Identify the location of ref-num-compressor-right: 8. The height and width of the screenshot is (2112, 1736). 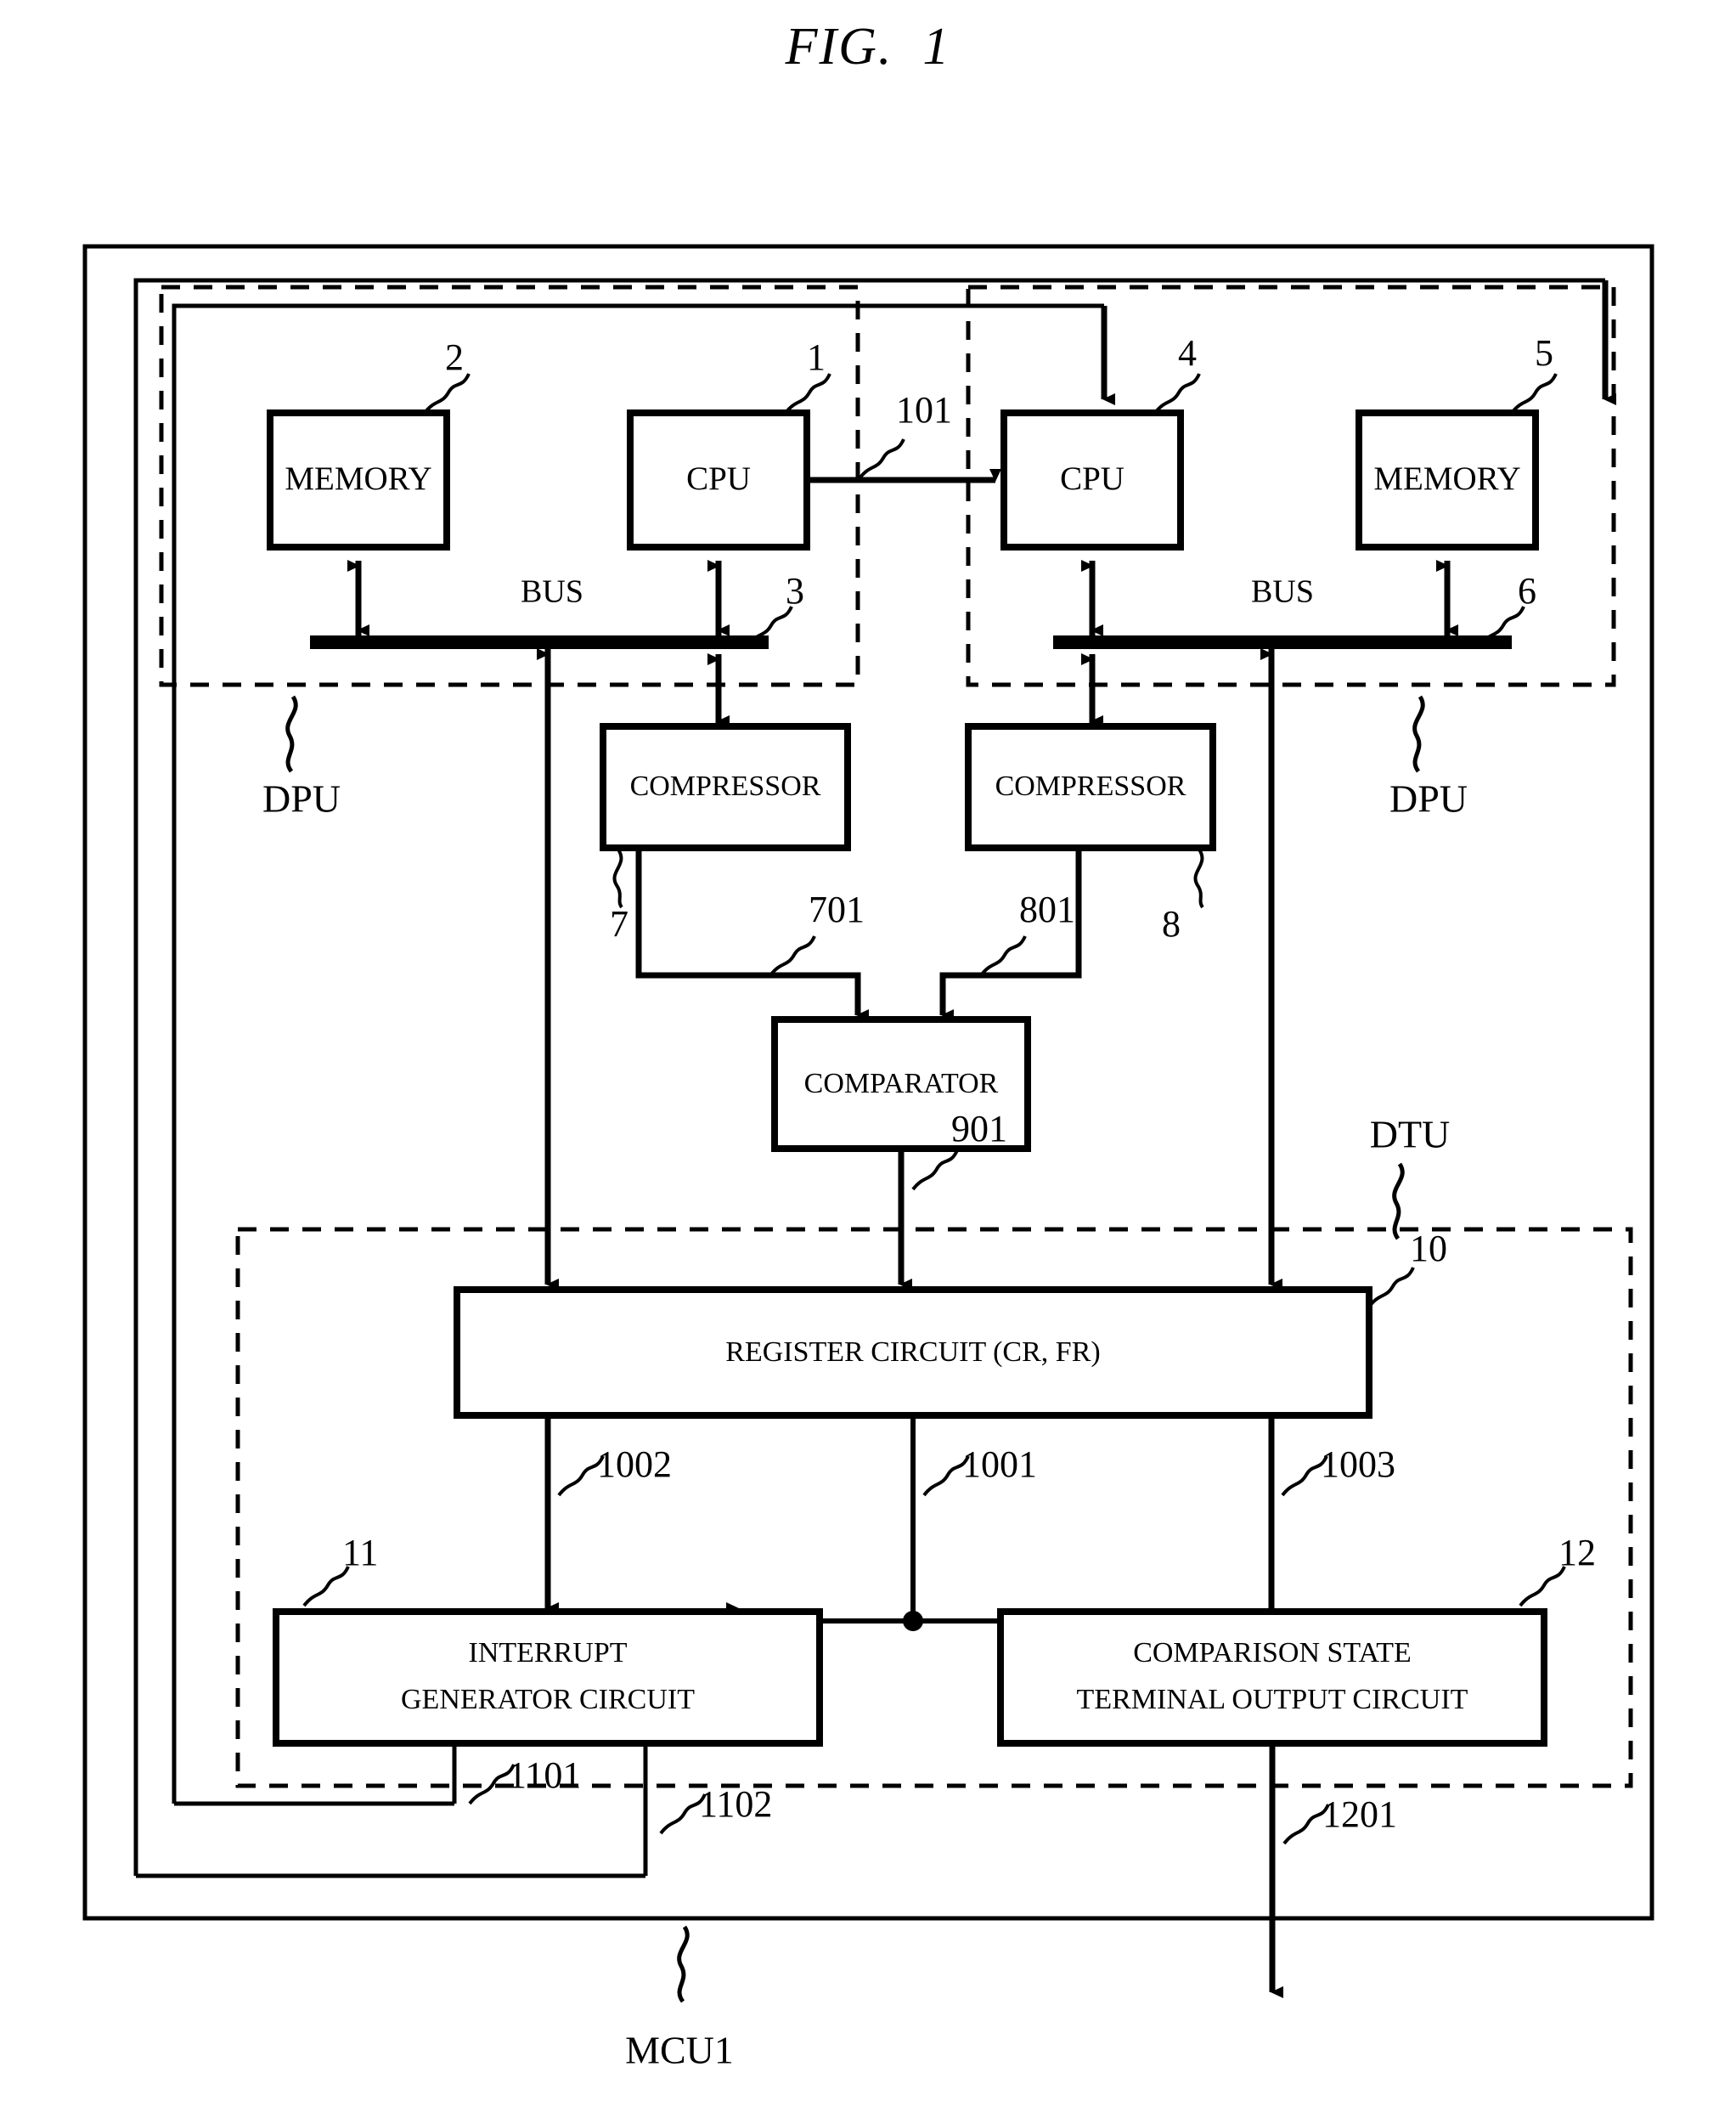
(1171, 924).